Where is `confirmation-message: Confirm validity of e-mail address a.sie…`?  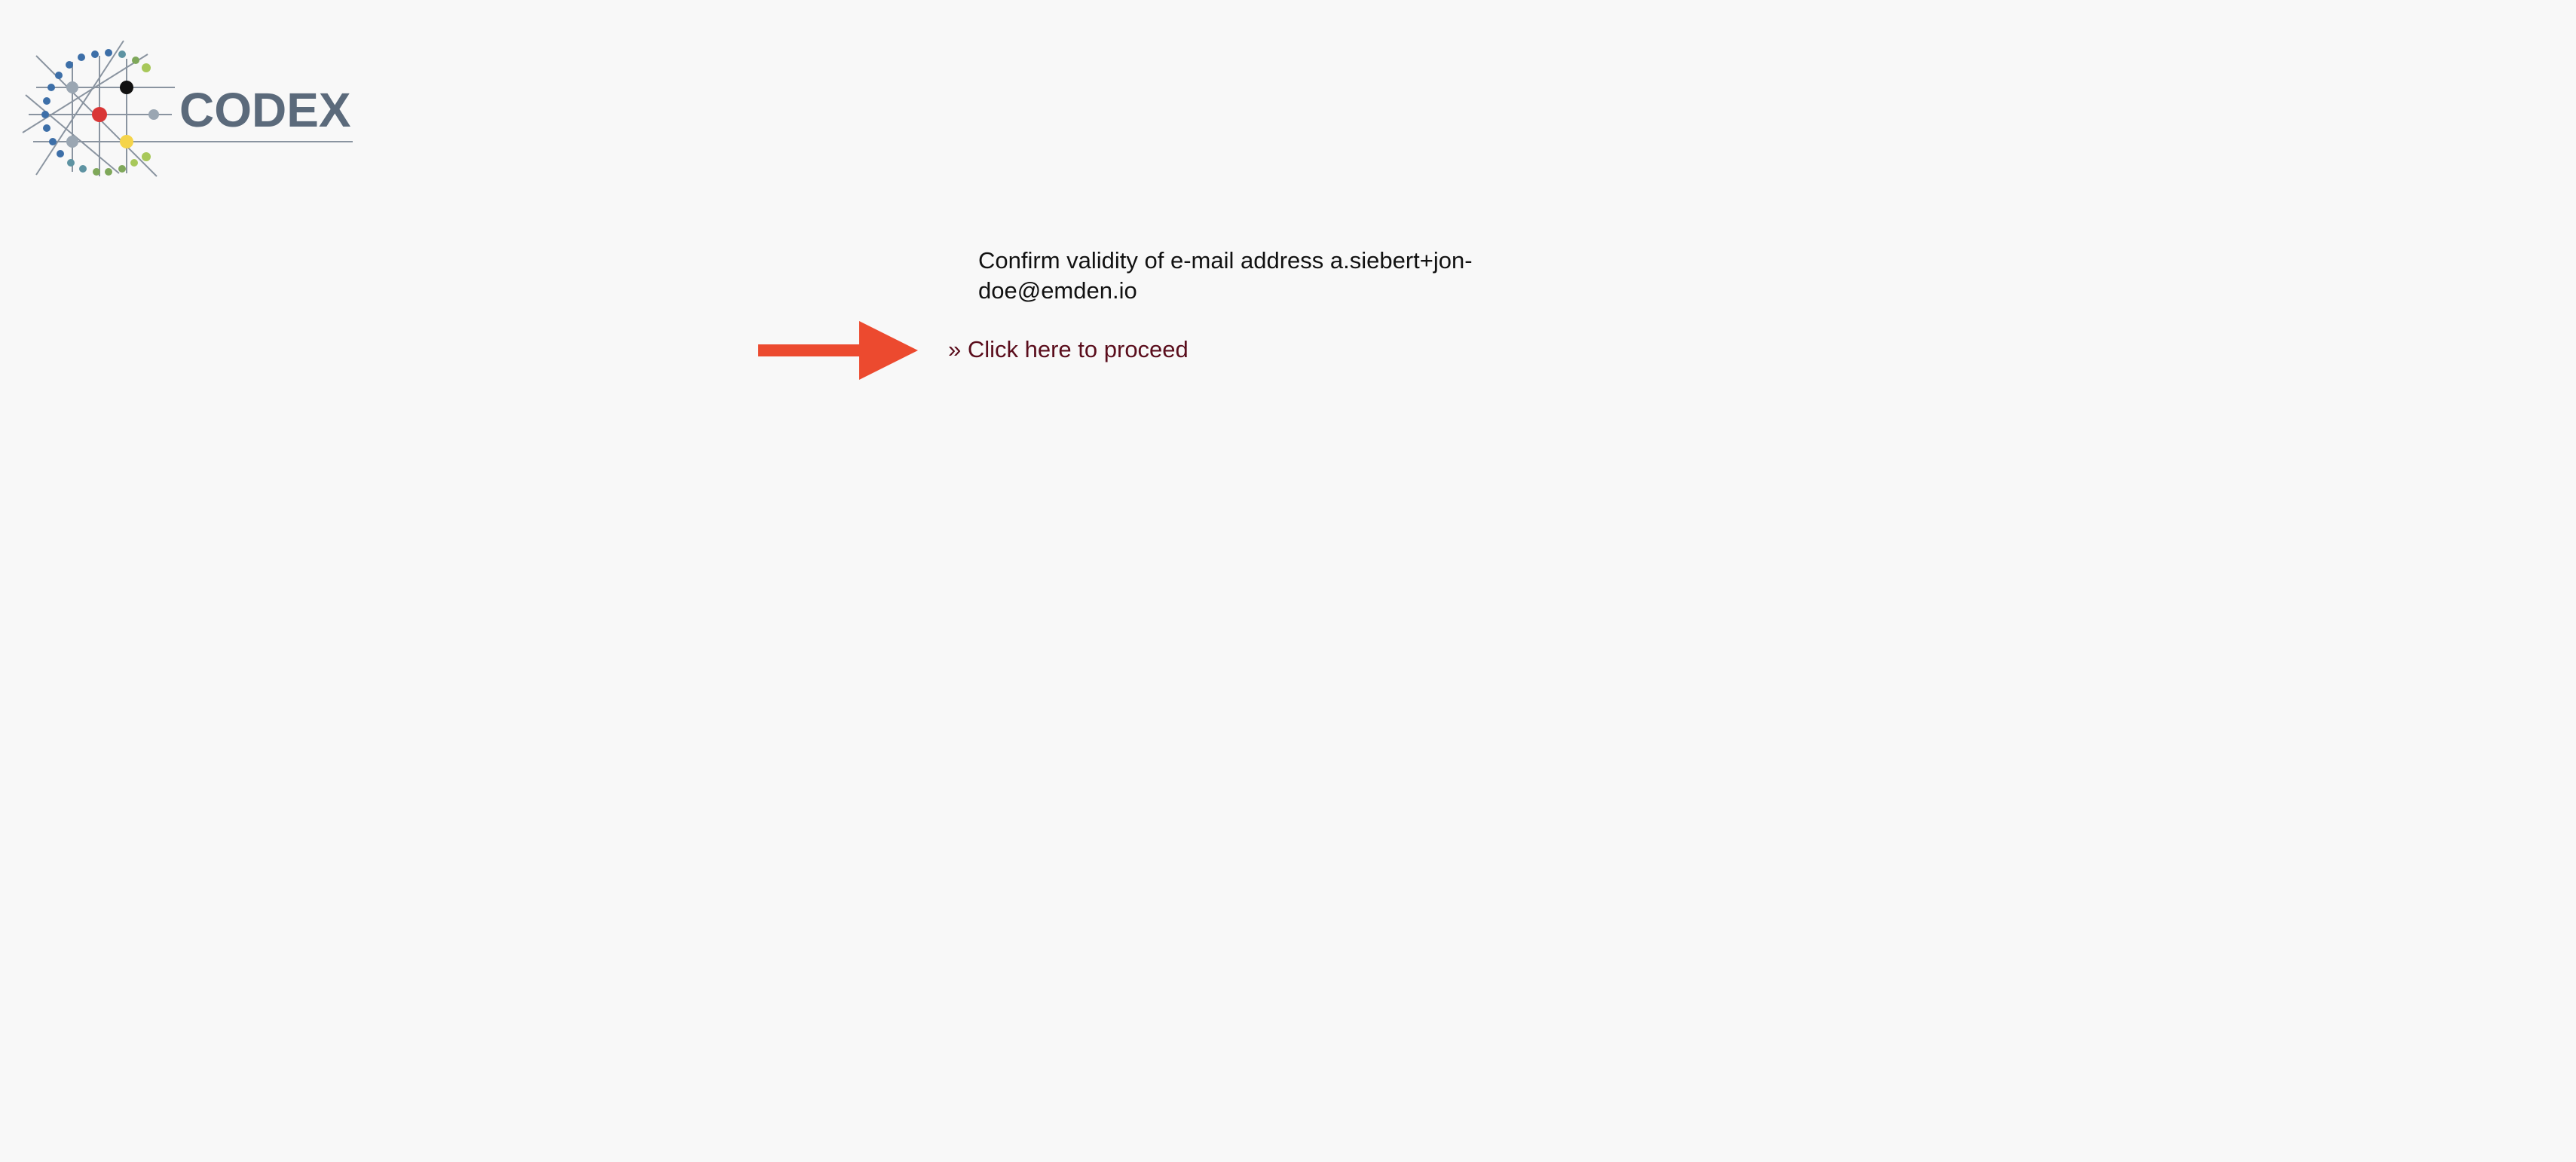 confirmation-message: Confirm validity of e-mail address a.sie… is located at coordinates (1225, 275).